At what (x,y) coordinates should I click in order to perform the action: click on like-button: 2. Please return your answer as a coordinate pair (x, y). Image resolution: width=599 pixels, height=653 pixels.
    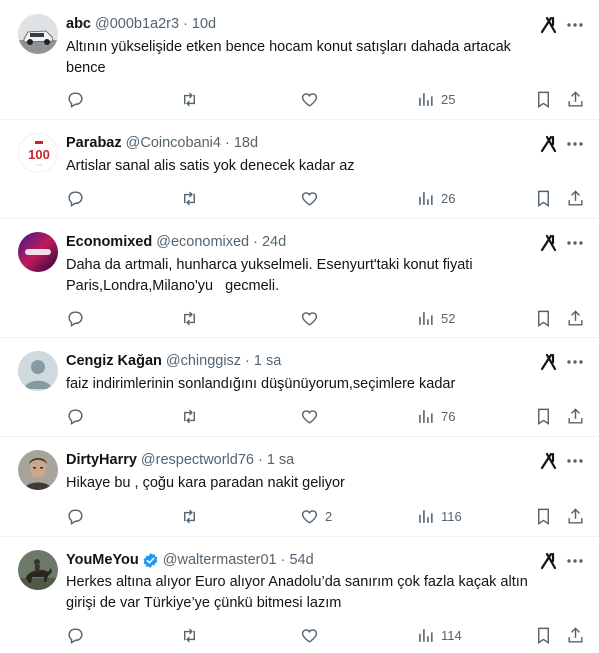
    Looking at the image, I should click on (316, 516).